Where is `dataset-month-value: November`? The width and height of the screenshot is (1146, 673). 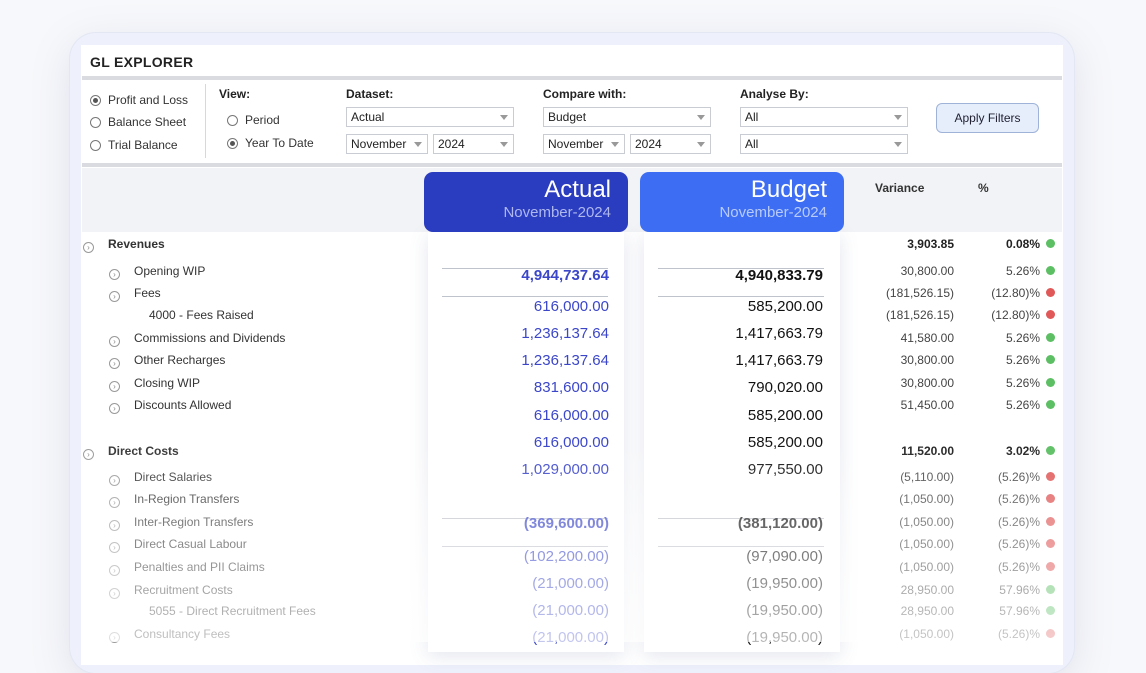 dataset-month-value: November is located at coordinates (379, 144).